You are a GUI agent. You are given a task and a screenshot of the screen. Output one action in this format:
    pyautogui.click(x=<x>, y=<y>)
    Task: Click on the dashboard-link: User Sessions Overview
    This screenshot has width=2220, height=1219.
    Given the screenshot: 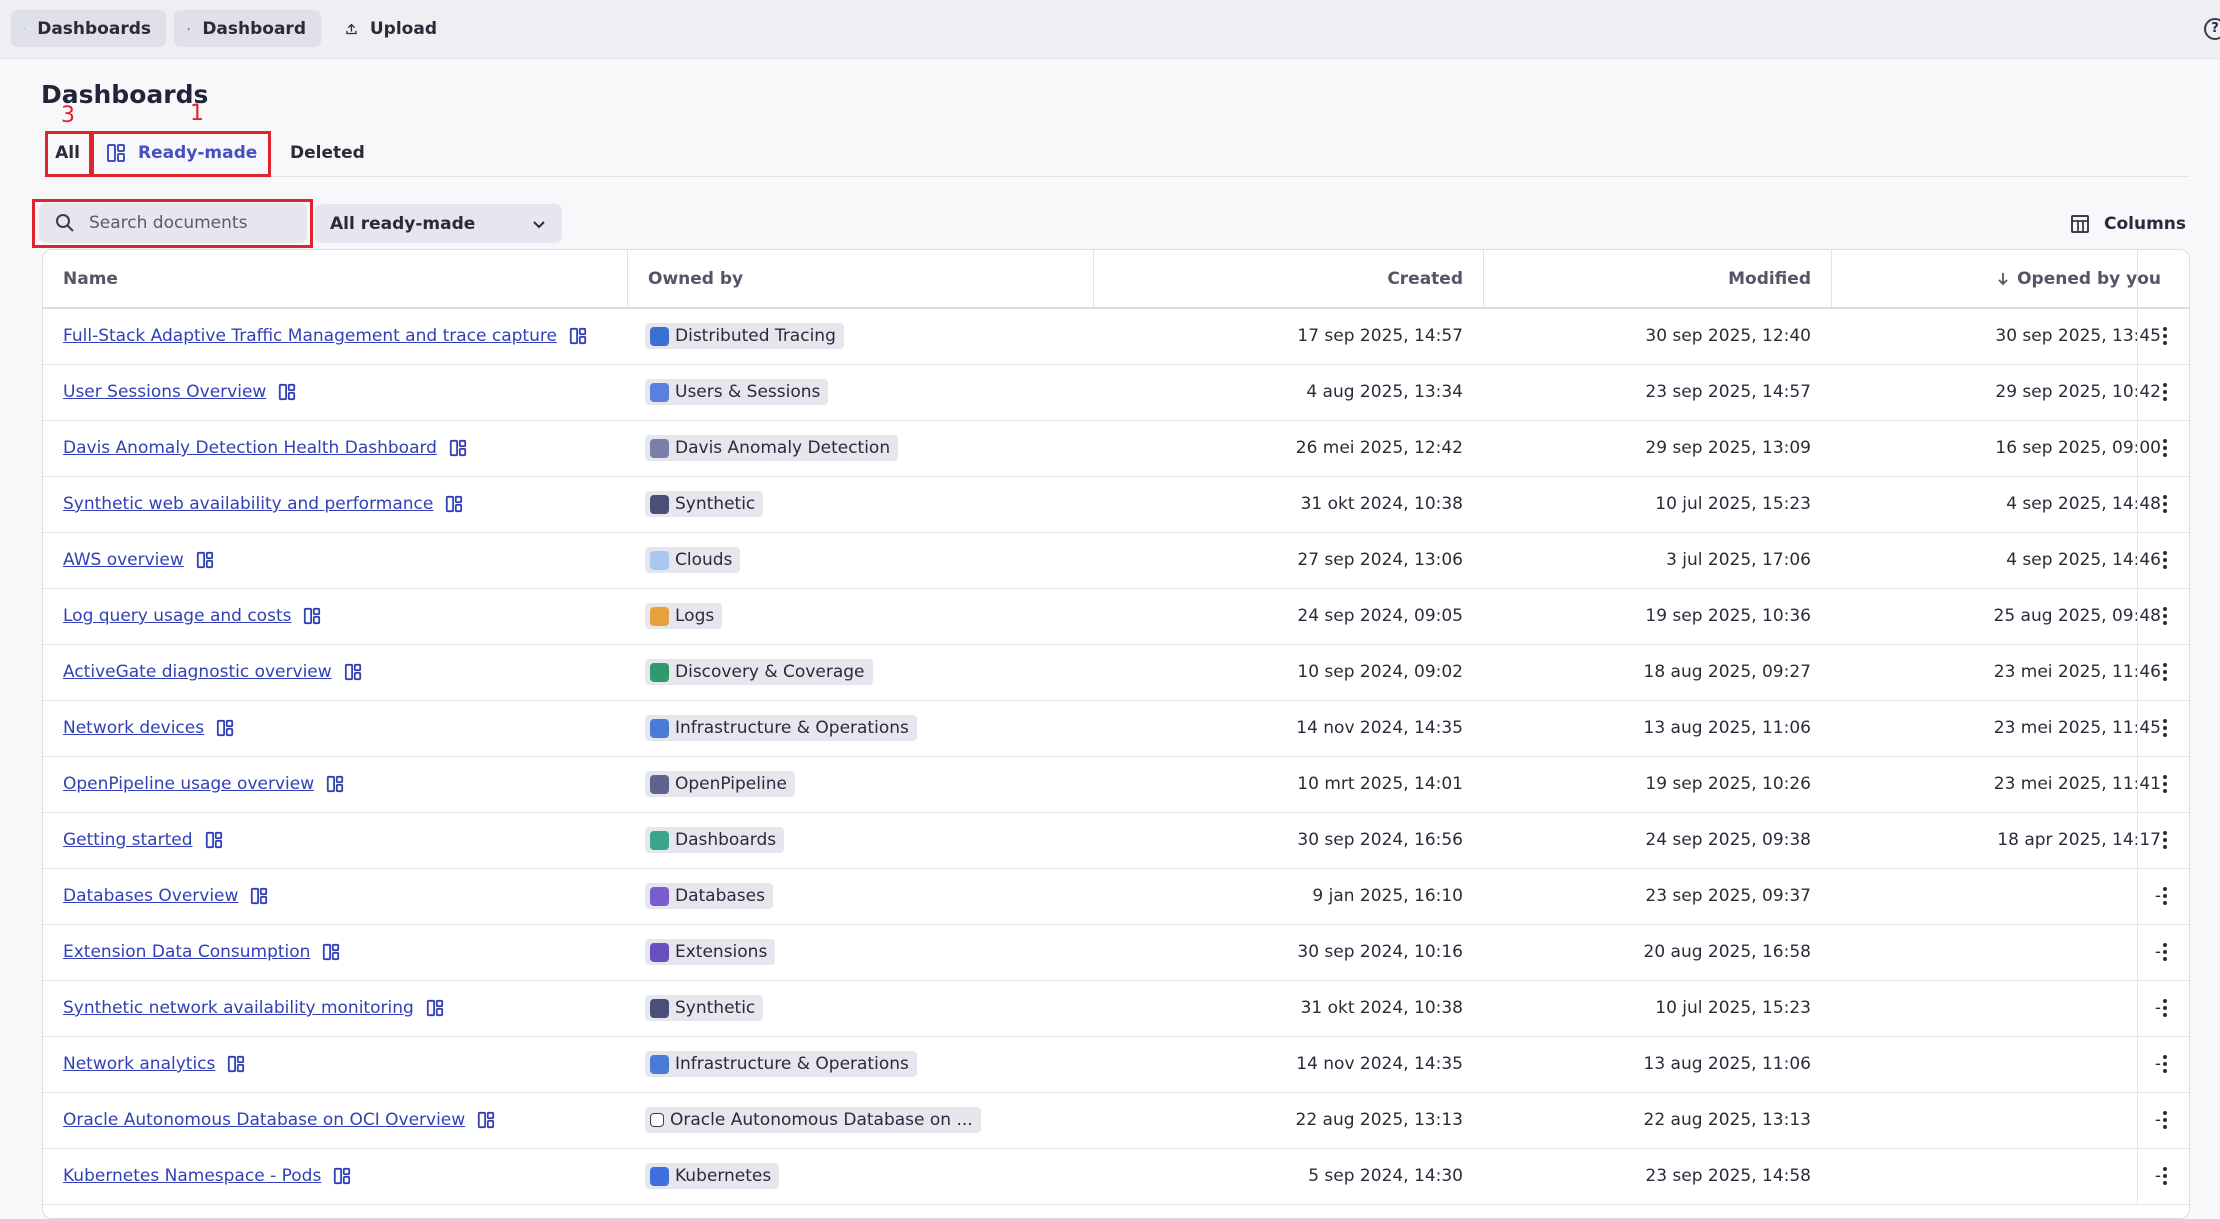 What is the action you would take?
    pyautogui.click(x=164, y=392)
    